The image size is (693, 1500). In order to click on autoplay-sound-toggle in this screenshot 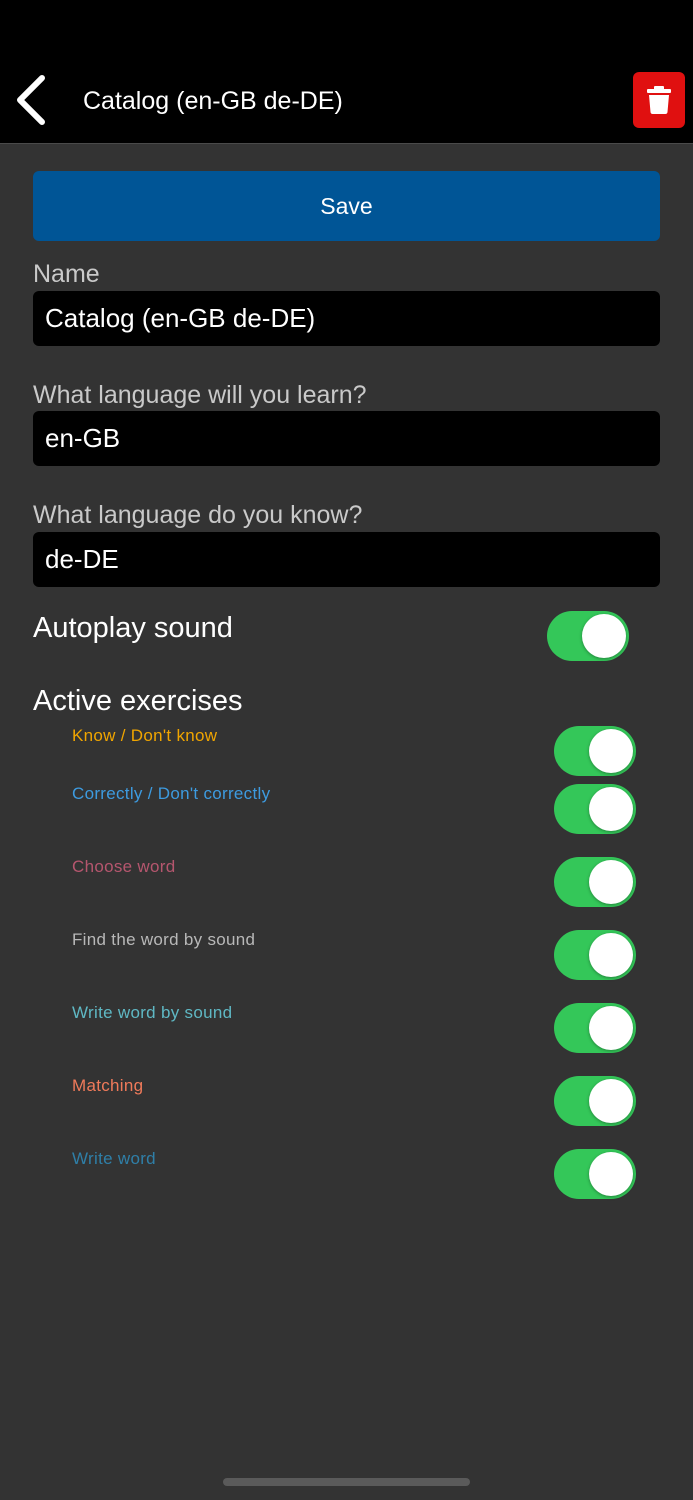, I will do `click(588, 636)`.